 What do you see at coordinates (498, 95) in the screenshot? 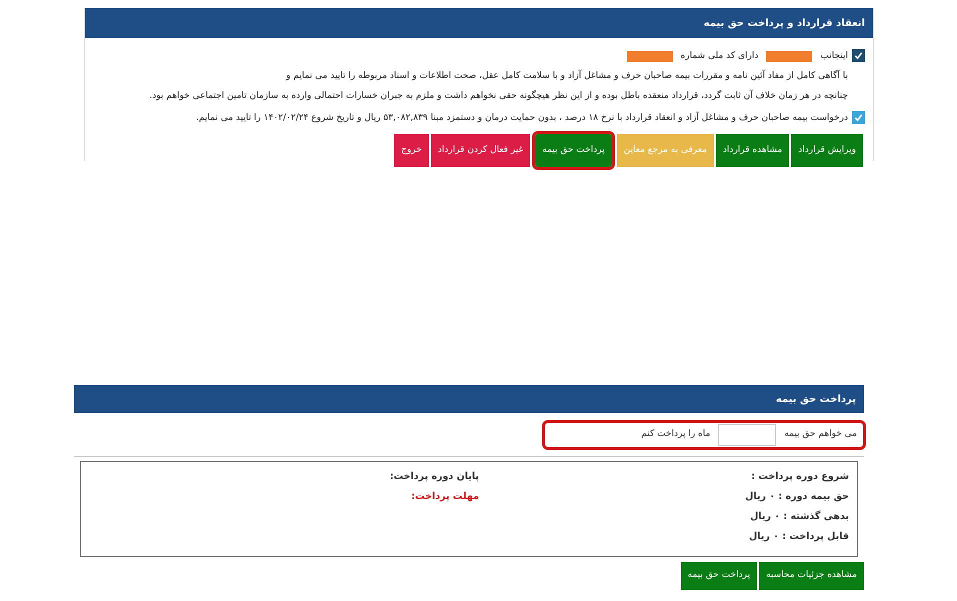
I see `statement-text: چنانچه در هر زمان خلاف آن ثابت گردد، قرارداد منعقده باطل بوده و از این نظر هیچگونه حقی نخواهم داشت و ملزم به جبران خسارات احتمالی وارده به سازمان تامین اجتماعی خواهم بود.` at bounding box center [498, 95].